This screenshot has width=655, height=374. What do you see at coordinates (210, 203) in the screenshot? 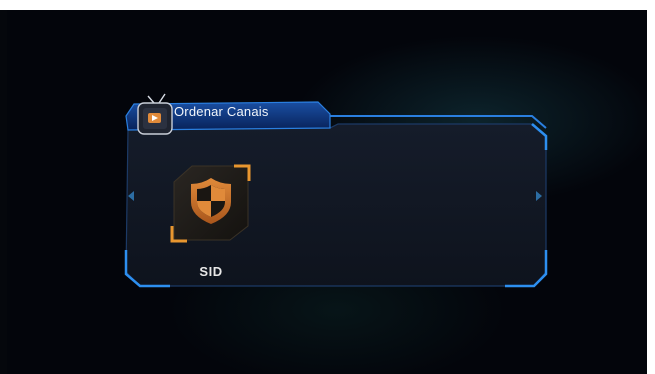
I see `sid-item-tile` at bounding box center [210, 203].